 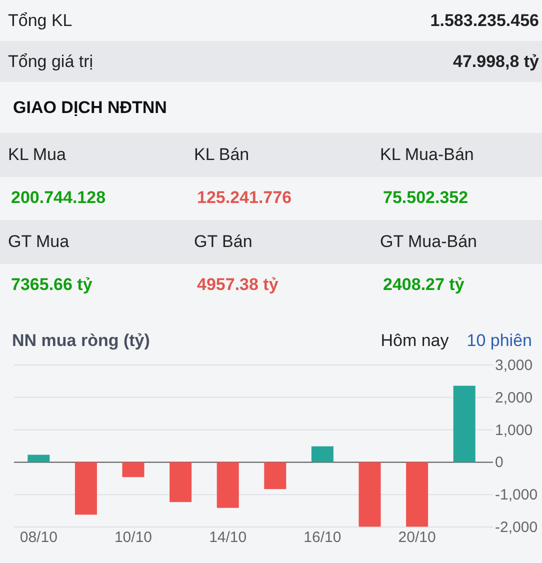 I want to click on y-tick-label: 2,000, so click(x=514, y=397).